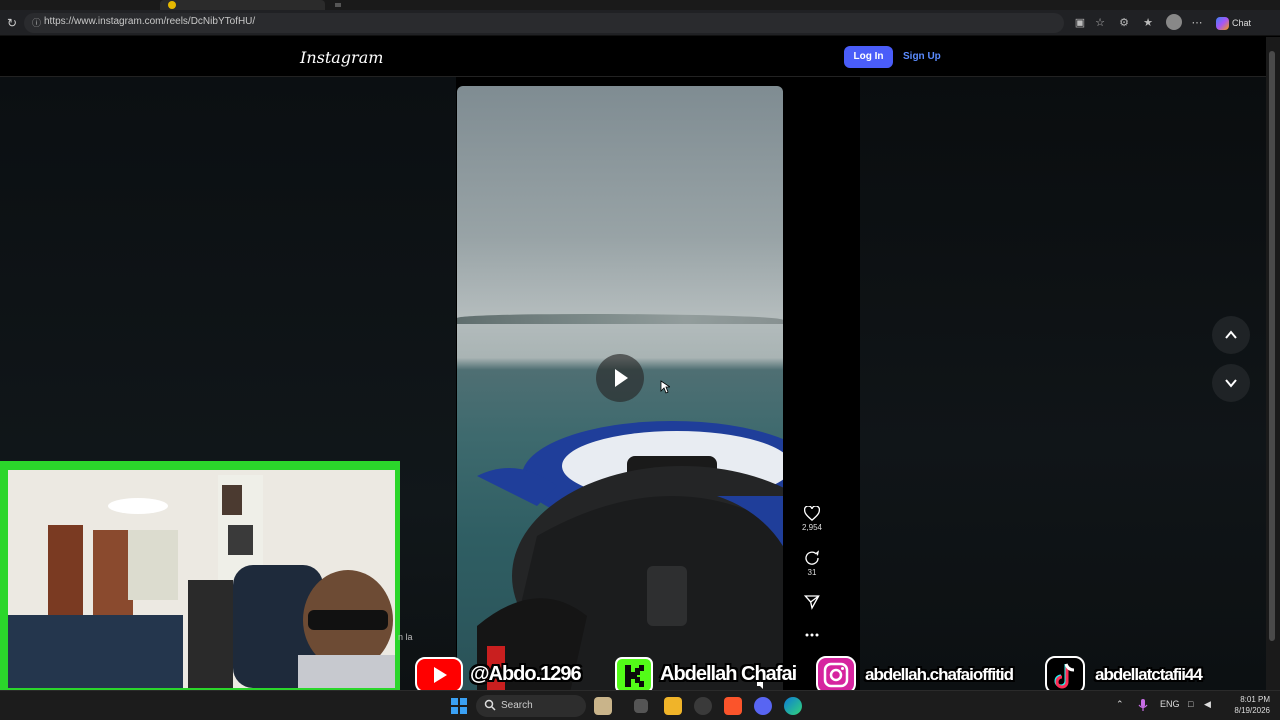 The width and height of the screenshot is (1280, 720). I want to click on page-scrollbar, so click(1273, 363).